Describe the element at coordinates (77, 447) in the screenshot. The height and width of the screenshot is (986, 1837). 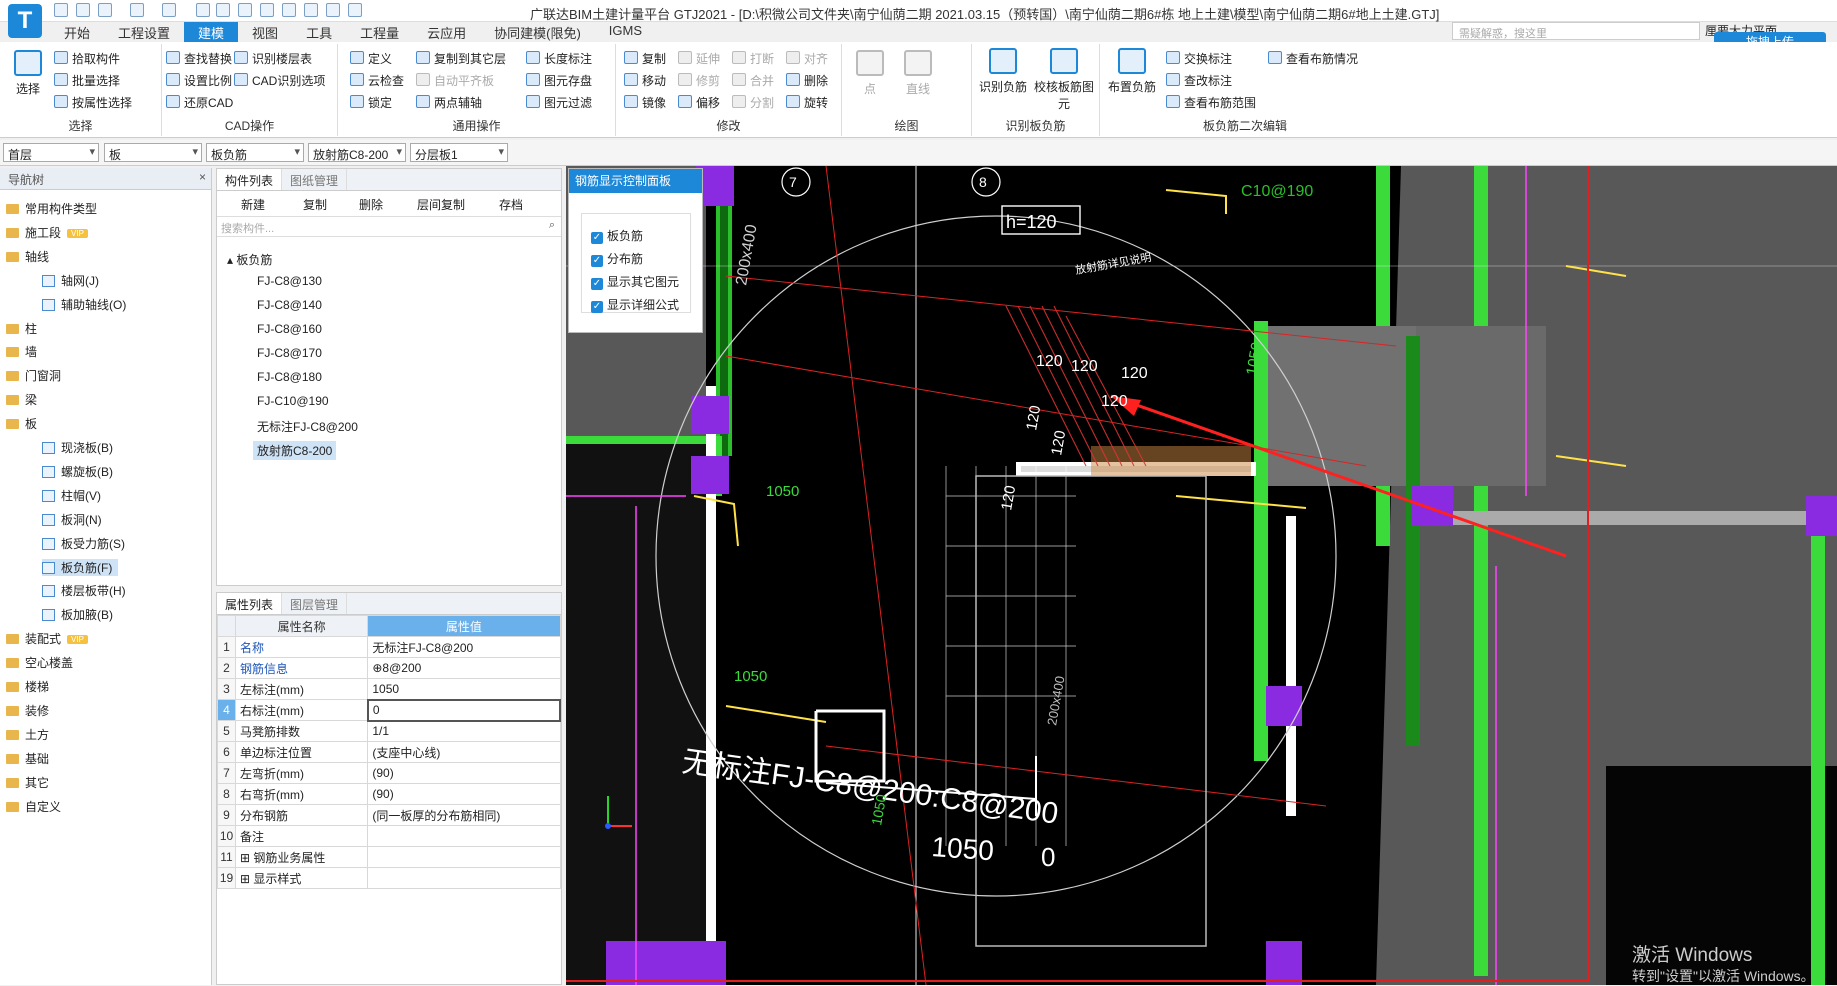
I see `nav-item: 现浇板(B)` at that location.